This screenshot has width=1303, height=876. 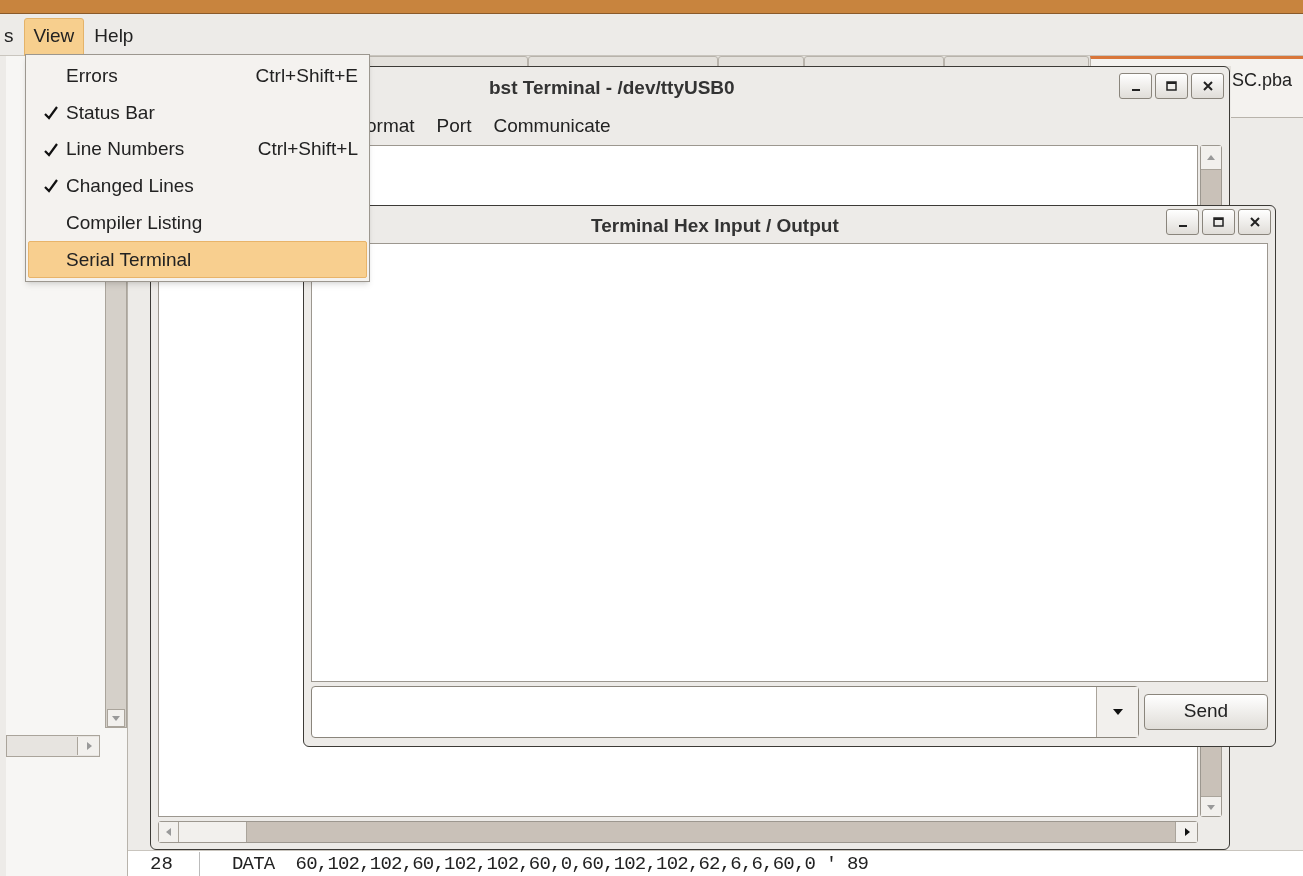 What do you see at coordinates (110, 112) in the screenshot?
I see `menu-item-label: Status Bar` at bounding box center [110, 112].